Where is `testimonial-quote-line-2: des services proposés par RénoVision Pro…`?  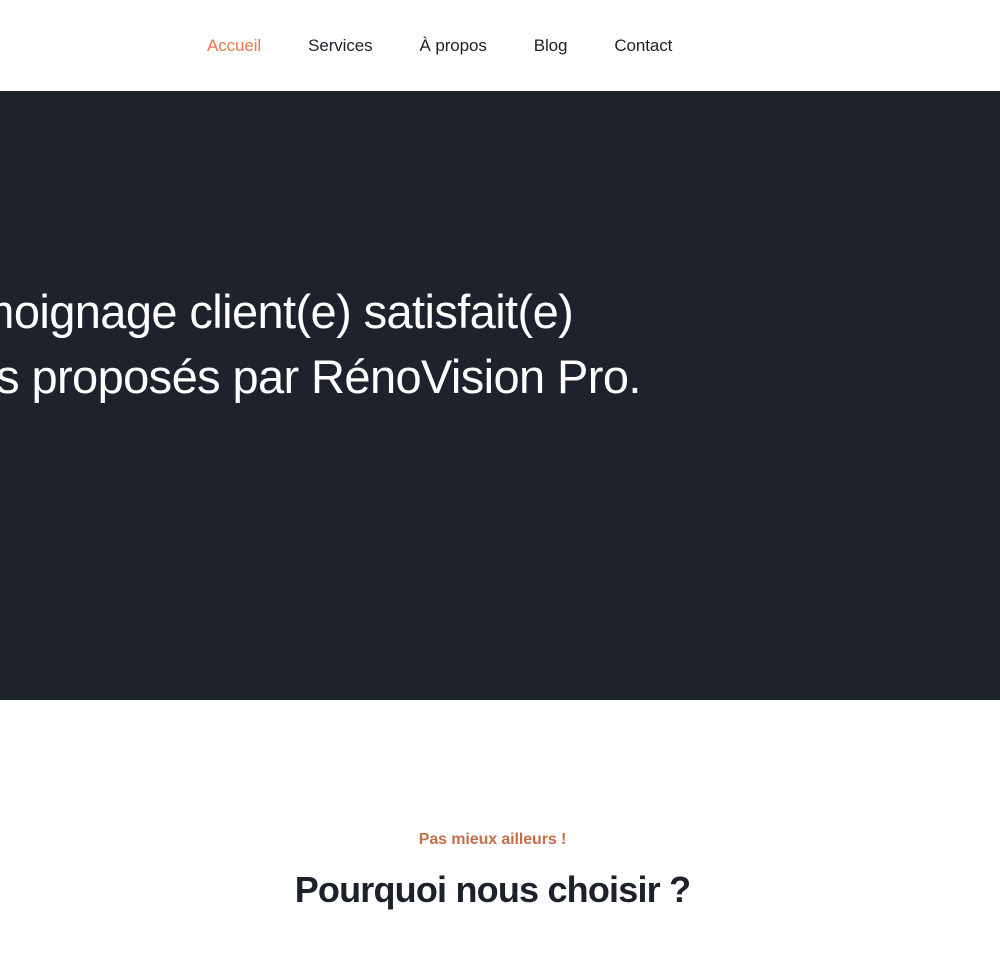
testimonial-quote-line-2: des services proposés par RénoVision Pro… is located at coordinates (320, 376).